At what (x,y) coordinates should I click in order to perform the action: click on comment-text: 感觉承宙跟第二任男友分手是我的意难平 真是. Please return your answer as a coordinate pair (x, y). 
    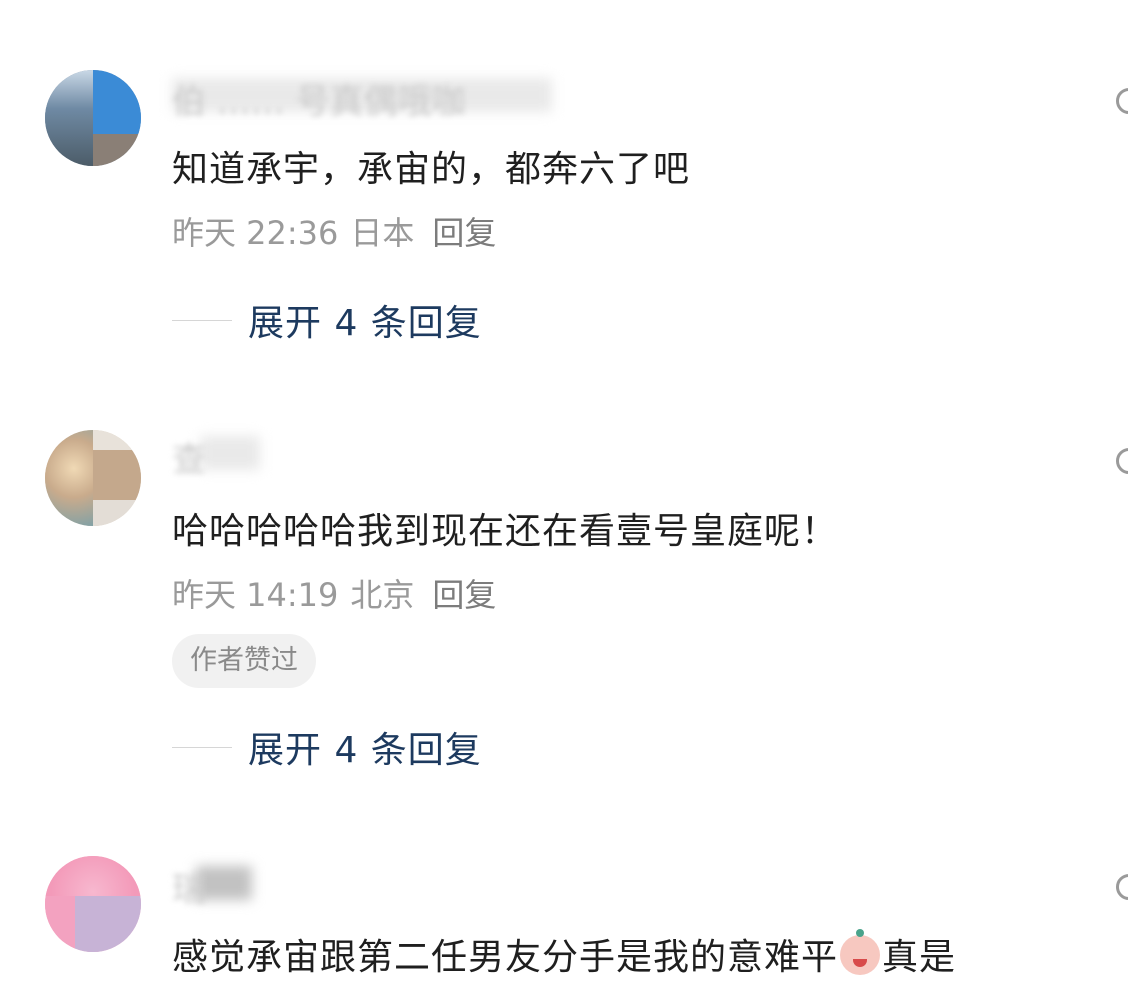
    Looking at the image, I should click on (564, 954).